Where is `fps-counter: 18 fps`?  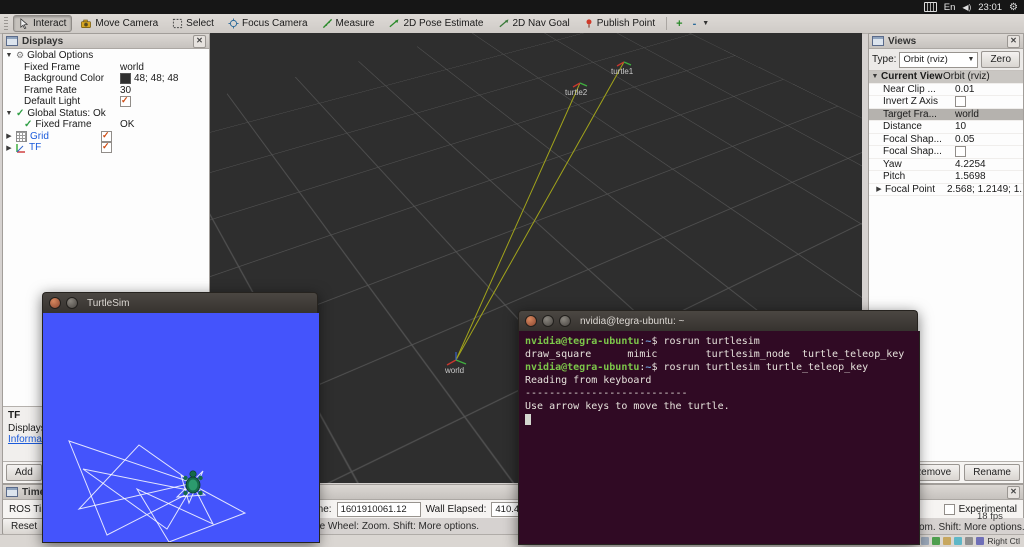
fps-counter: 18 fps is located at coordinates (990, 516).